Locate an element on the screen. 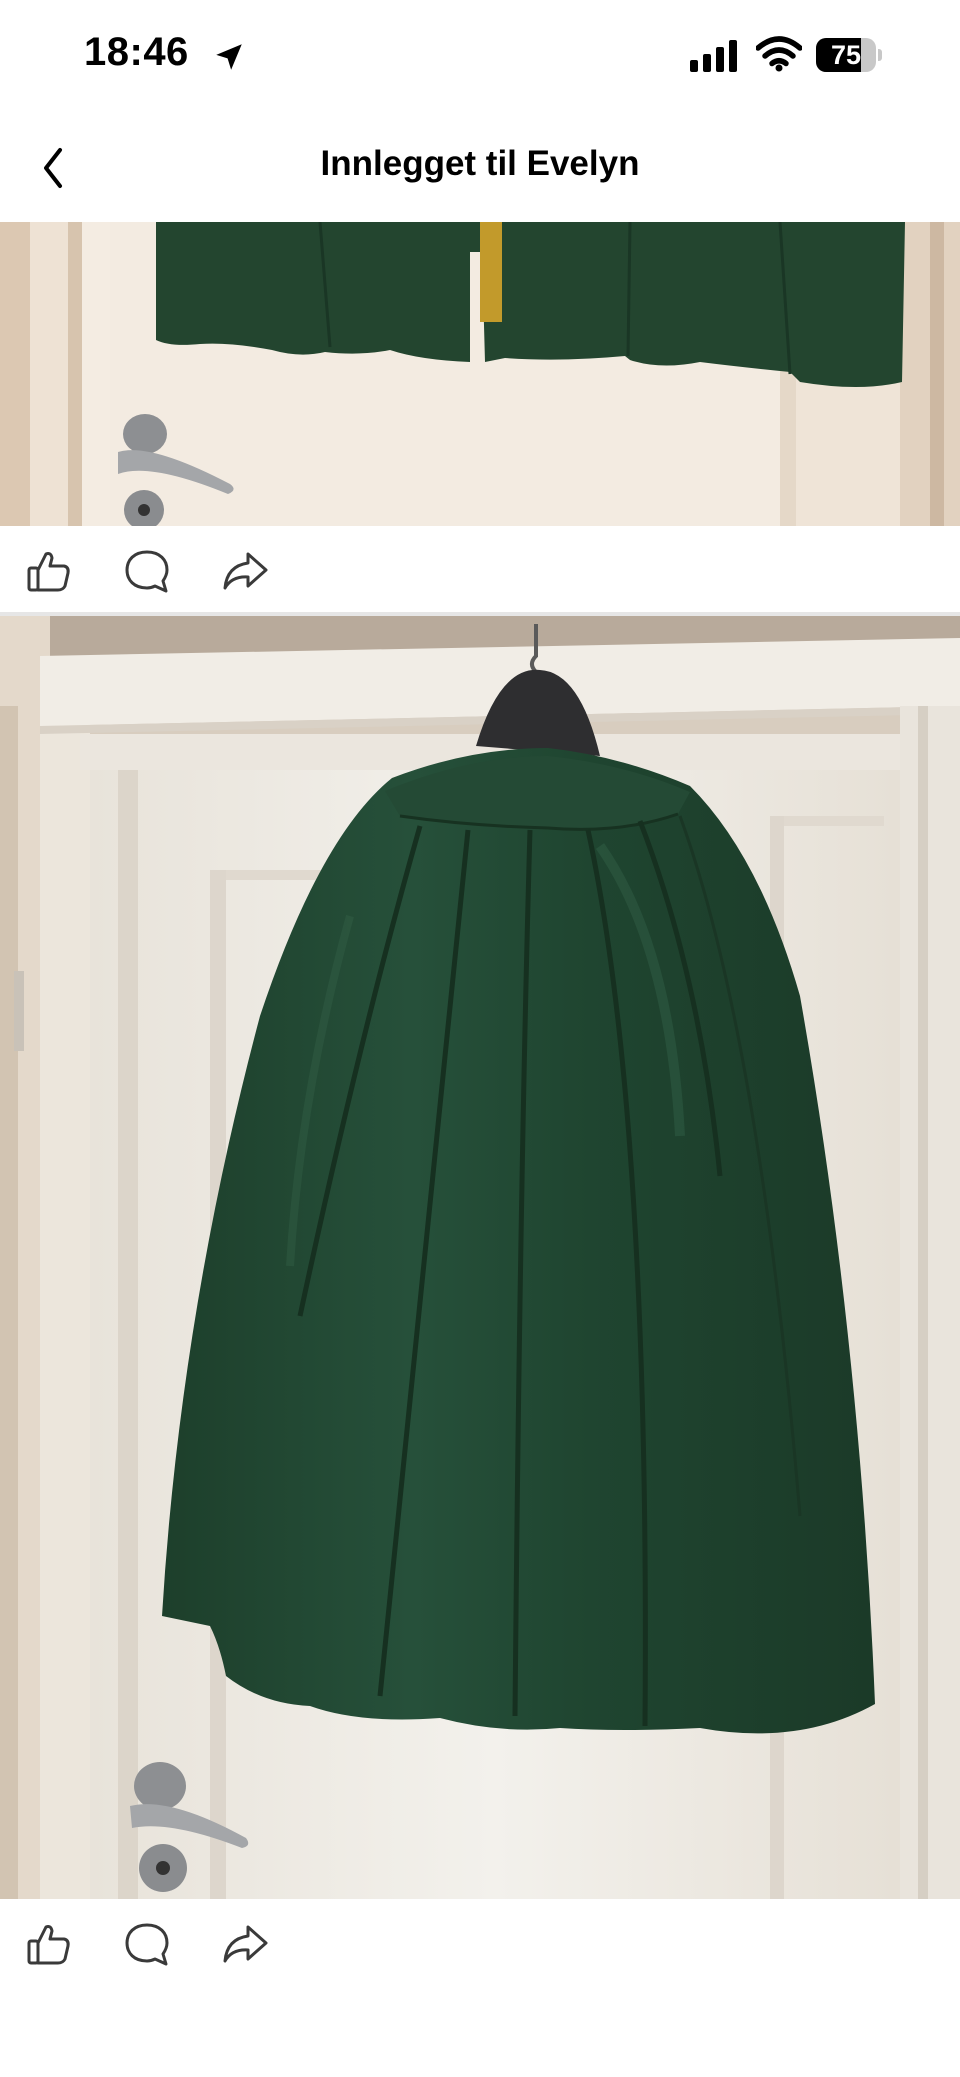  post-photo is located at coordinates (480, 374).